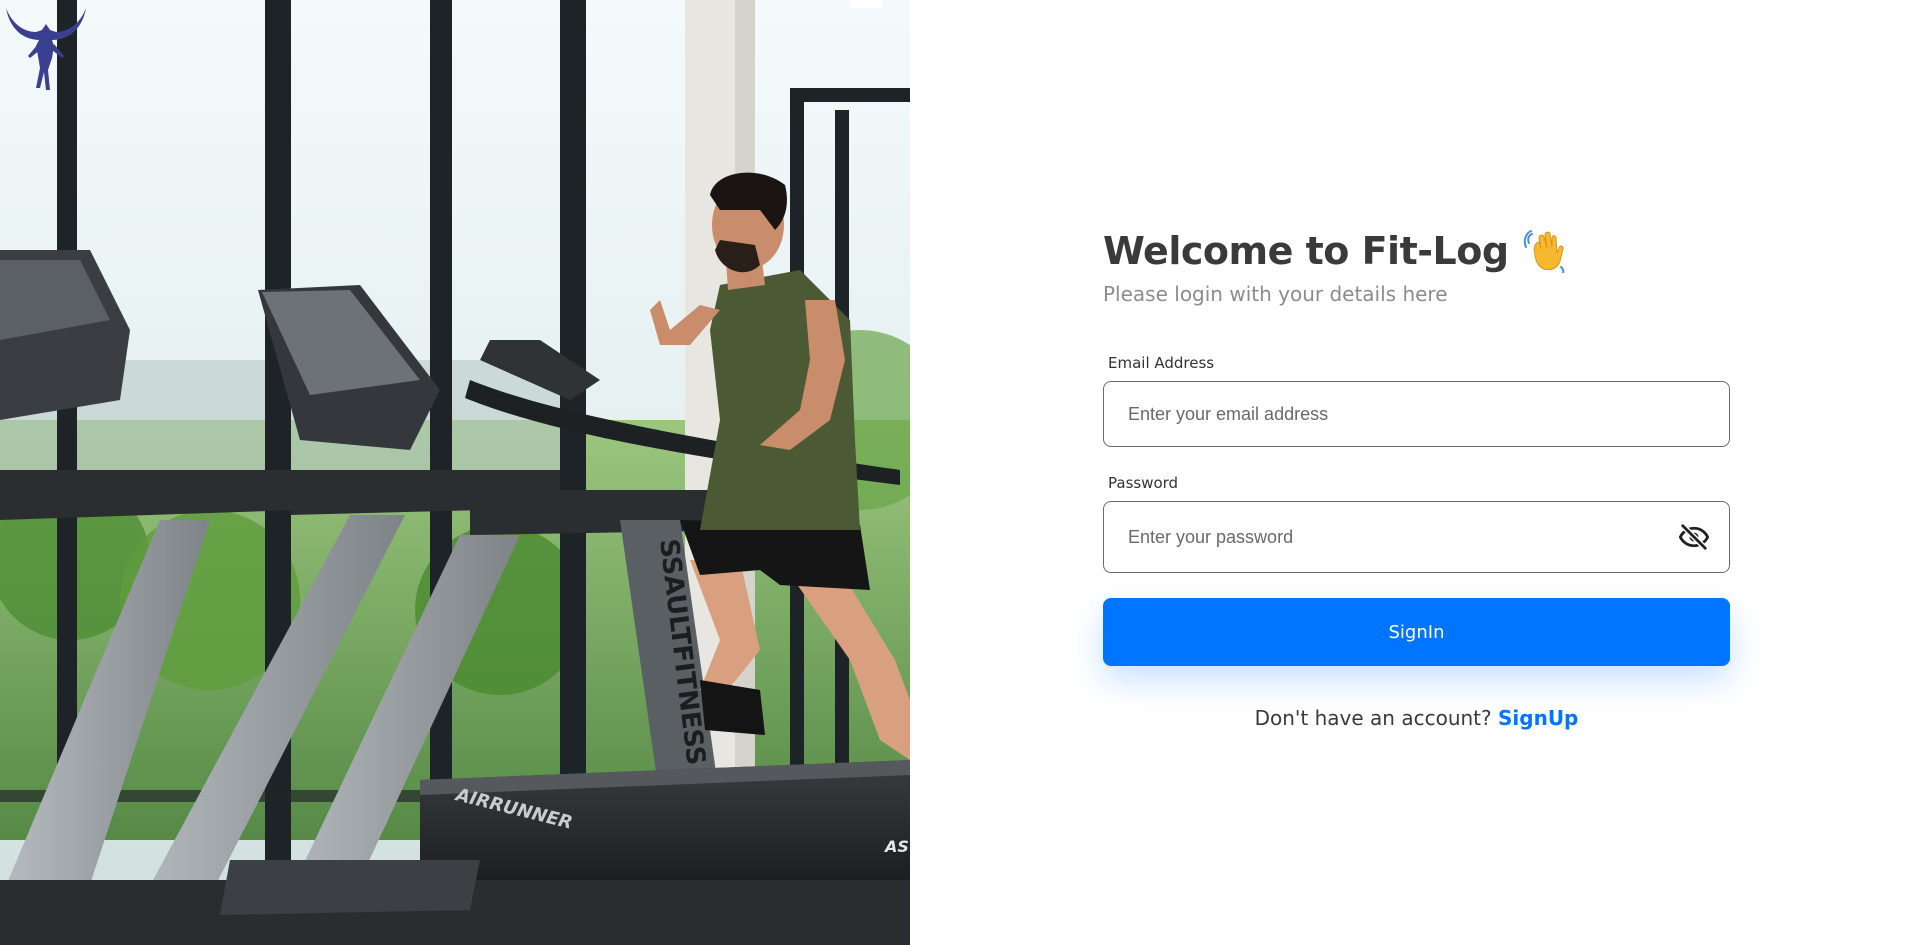 The height and width of the screenshot is (945, 1913). Describe the element at coordinates (1419, 483) in the screenshot. I see `password-label: Password` at that location.